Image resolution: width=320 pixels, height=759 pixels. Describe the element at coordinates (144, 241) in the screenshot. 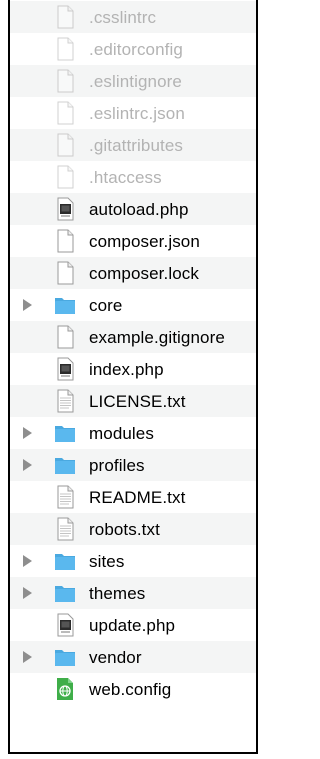

I see `file-name: composer.json` at that location.